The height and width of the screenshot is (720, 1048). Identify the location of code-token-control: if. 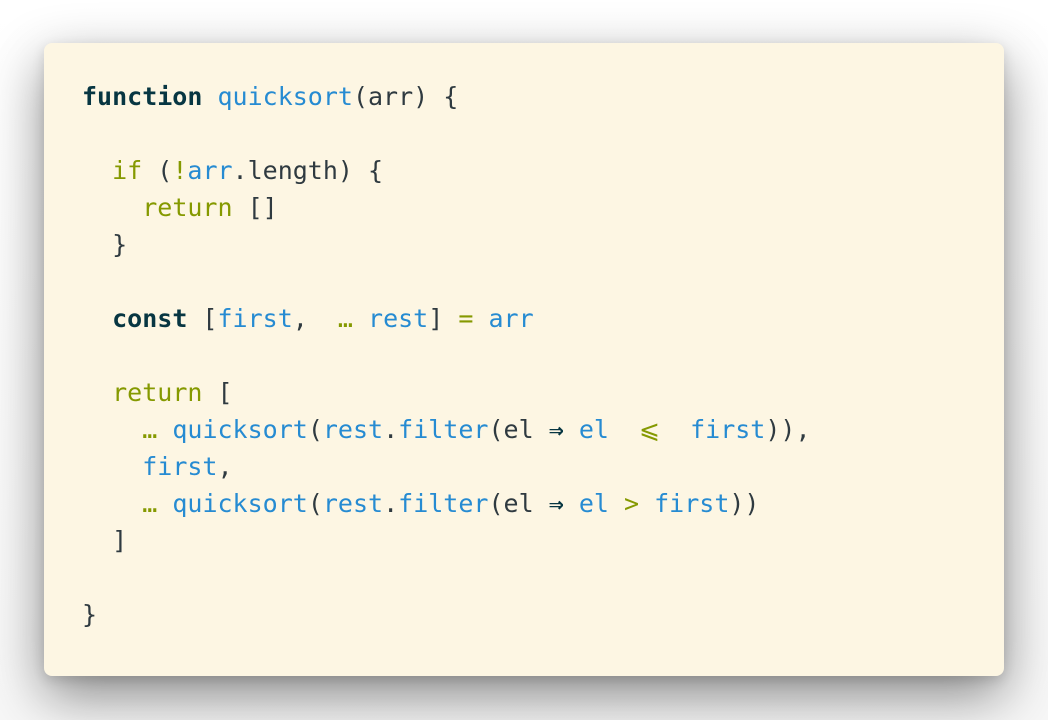
(127, 170).